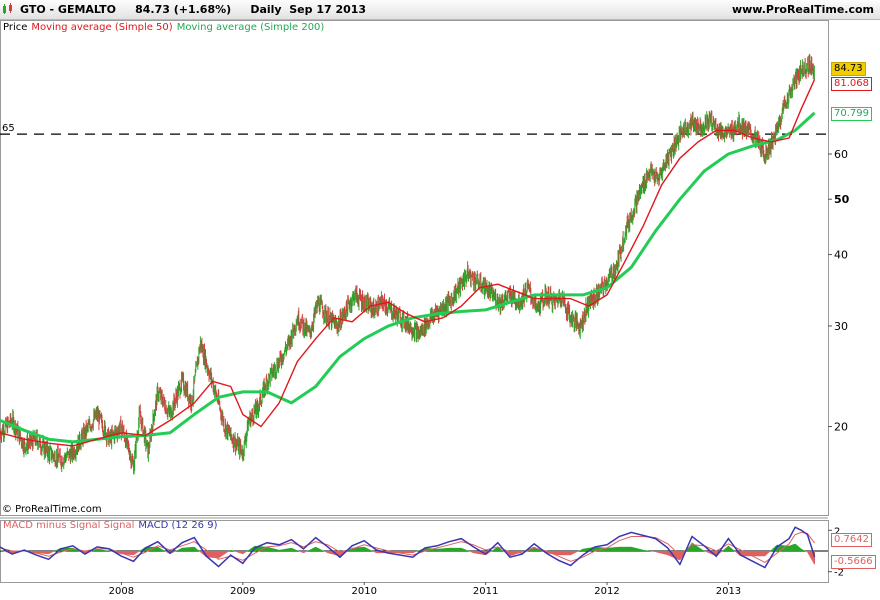 Image resolution: width=880 pixels, height=600 pixels. I want to click on macd-legend: MACD minus Signal Signal MACD (12 26 9), so click(112, 525).